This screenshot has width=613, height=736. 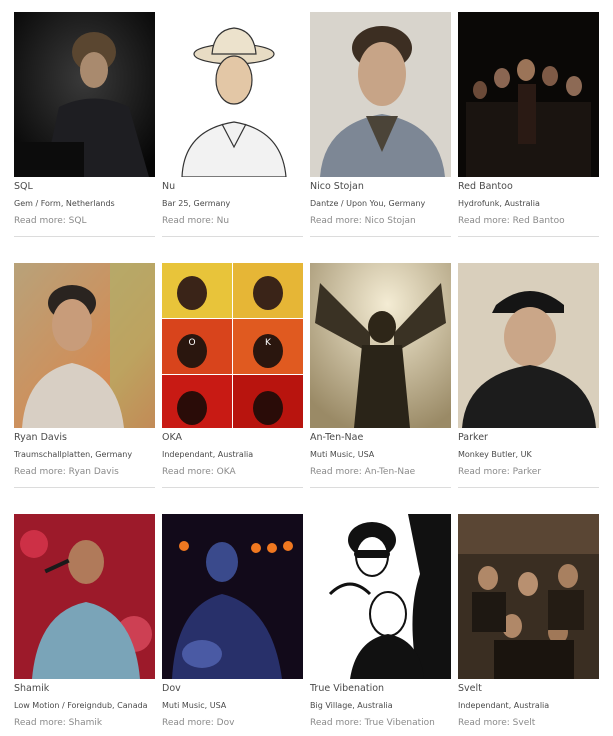 I want to click on artist-photo-dov, so click(x=232, y=596).